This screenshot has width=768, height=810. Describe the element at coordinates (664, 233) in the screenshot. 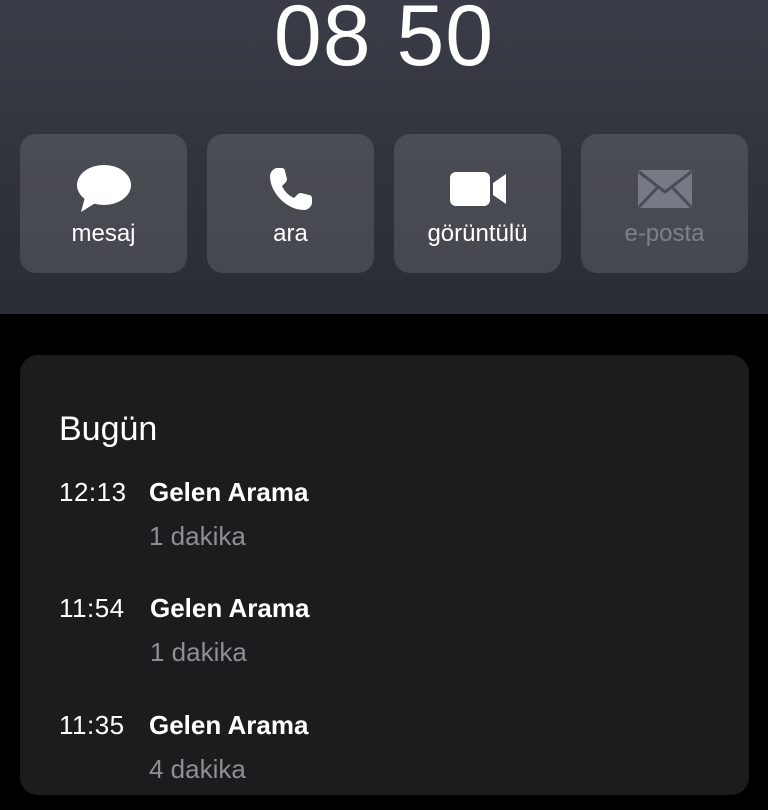

I see `email-button-label: e-posta` at that location.